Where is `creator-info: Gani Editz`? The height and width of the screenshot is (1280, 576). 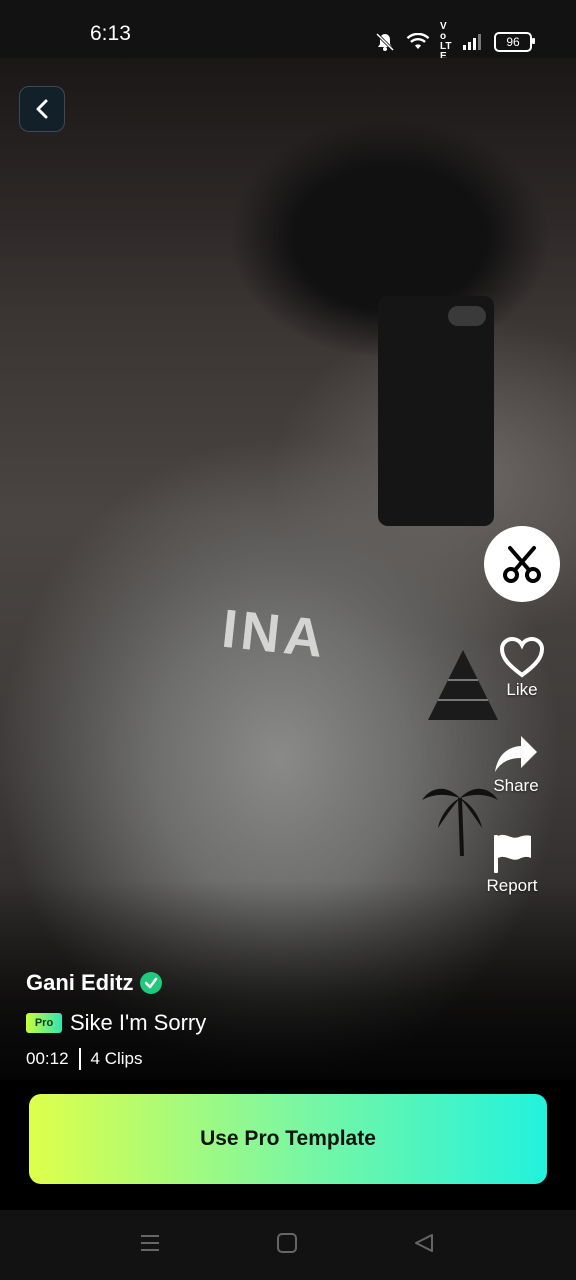
creator-info: Gani Editz is located at coordinates (94, 983).